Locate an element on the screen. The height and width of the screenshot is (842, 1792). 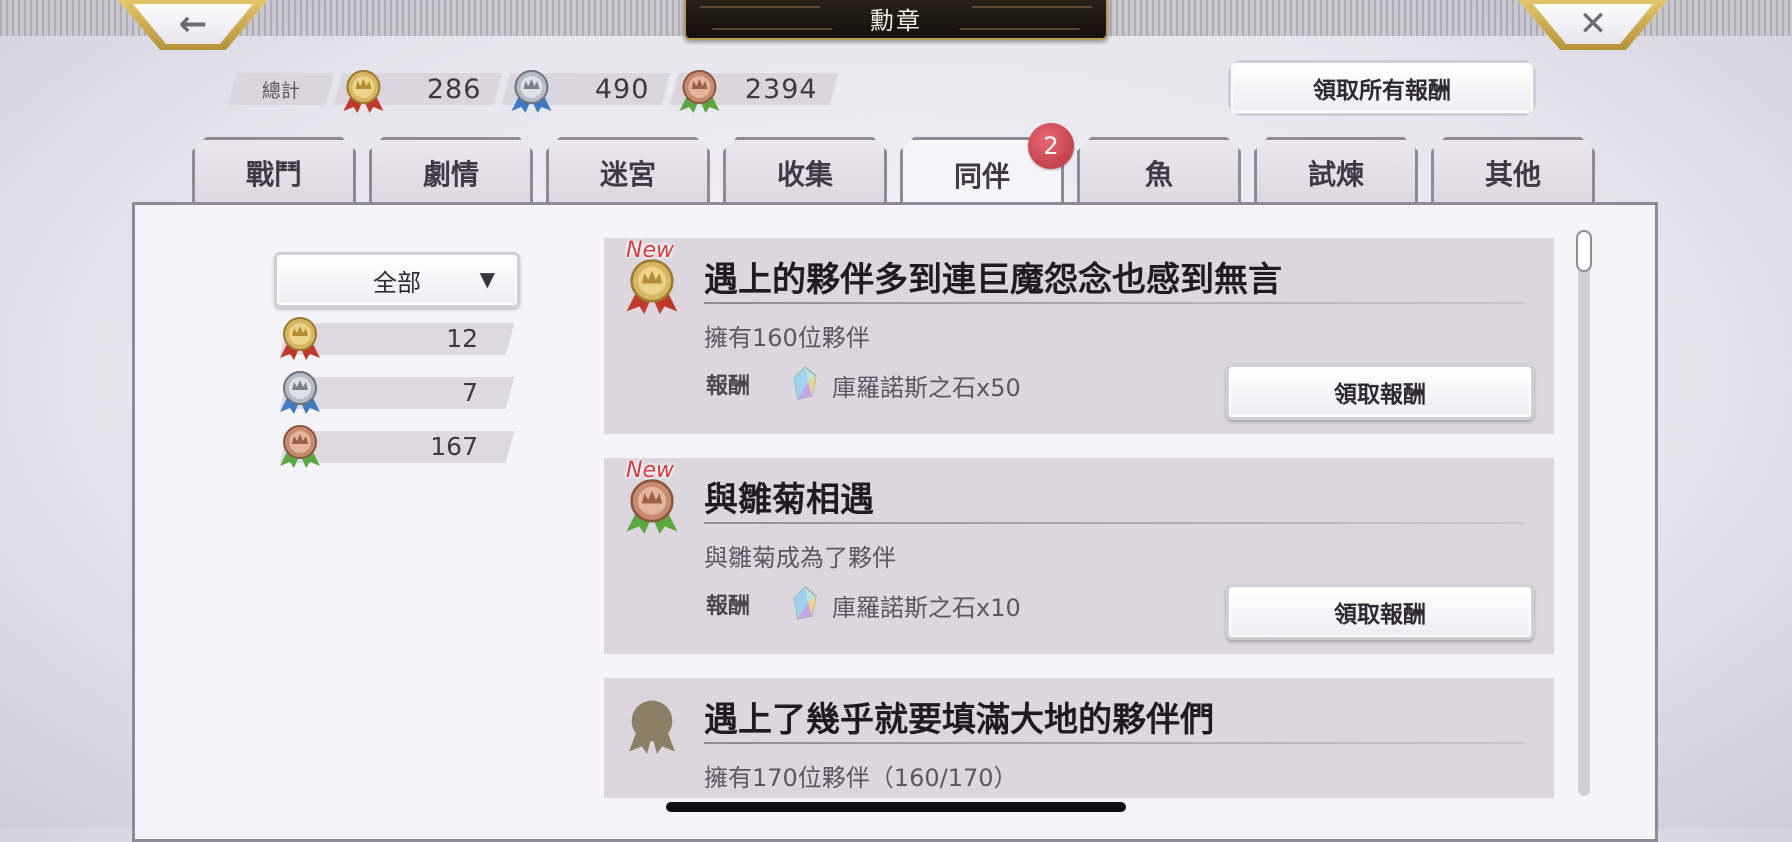
achievement-card: New 與雛菊相遇 與雛菊成為了夥伴 報酬 庫羅諾斯之石x10 領取報酬 is located at coordinates (1079, 556).